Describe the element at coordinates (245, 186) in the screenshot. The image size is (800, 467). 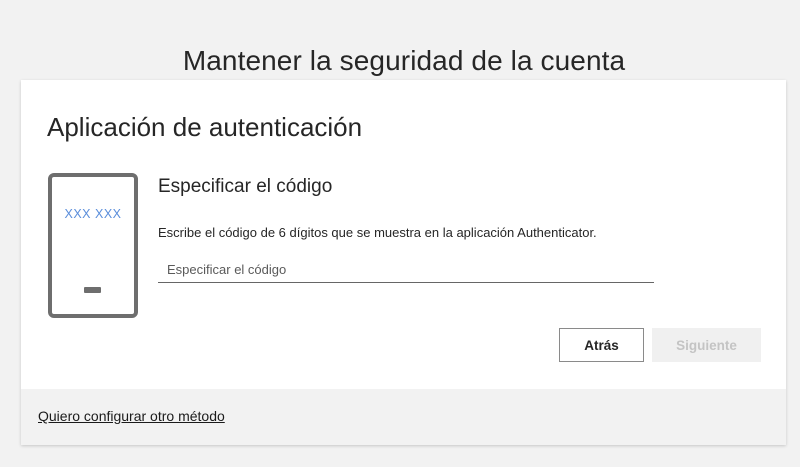
I see `enter-code-heading: Especificar el código` at that location.